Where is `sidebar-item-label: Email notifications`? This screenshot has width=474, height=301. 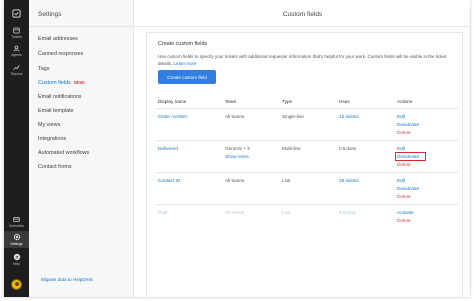 sidebar-item-label: Email notifications is located at coordinates (60, 97).